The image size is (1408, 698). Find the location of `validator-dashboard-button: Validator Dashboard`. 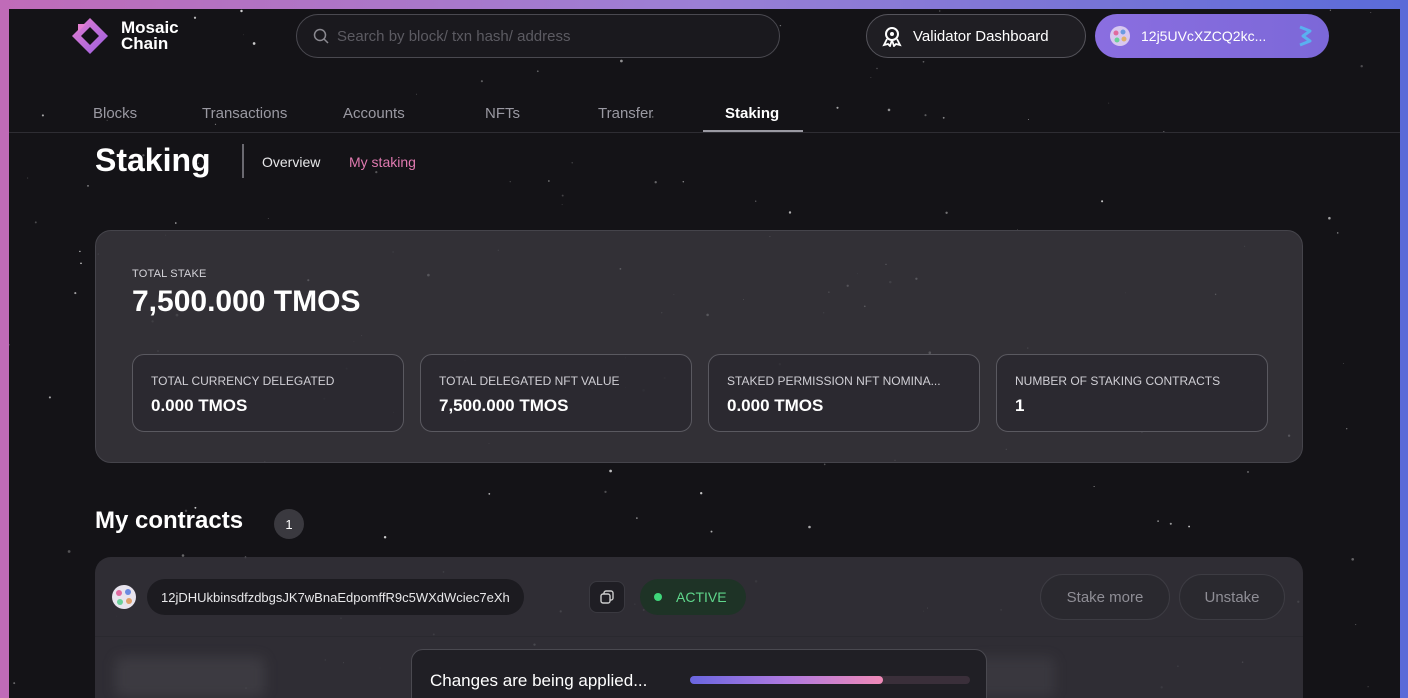

validator-dashboard-button: Validator Dashboard is located at coordinates (976, 36).